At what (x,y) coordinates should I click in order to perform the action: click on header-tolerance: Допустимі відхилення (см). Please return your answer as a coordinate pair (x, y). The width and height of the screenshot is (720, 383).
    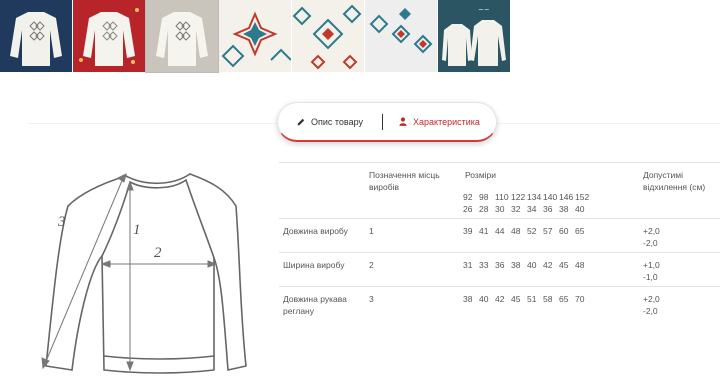
    Looking at the image, I should click on (674, 181).